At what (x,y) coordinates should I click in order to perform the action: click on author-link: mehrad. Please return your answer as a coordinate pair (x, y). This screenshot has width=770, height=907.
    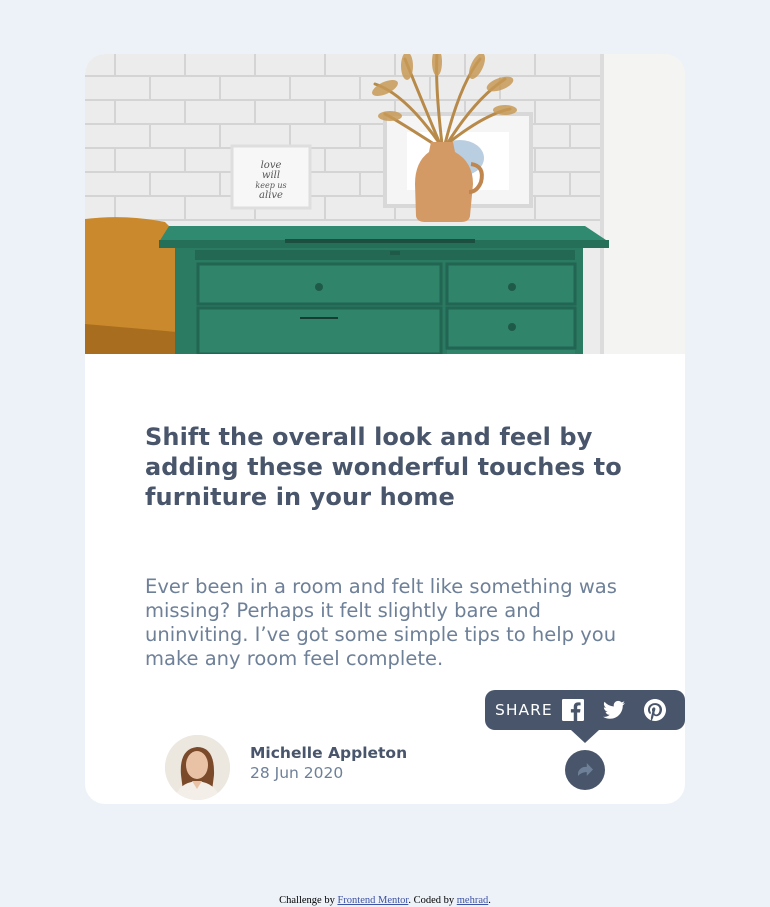
    Looking at the image, I should click on (473, 900).